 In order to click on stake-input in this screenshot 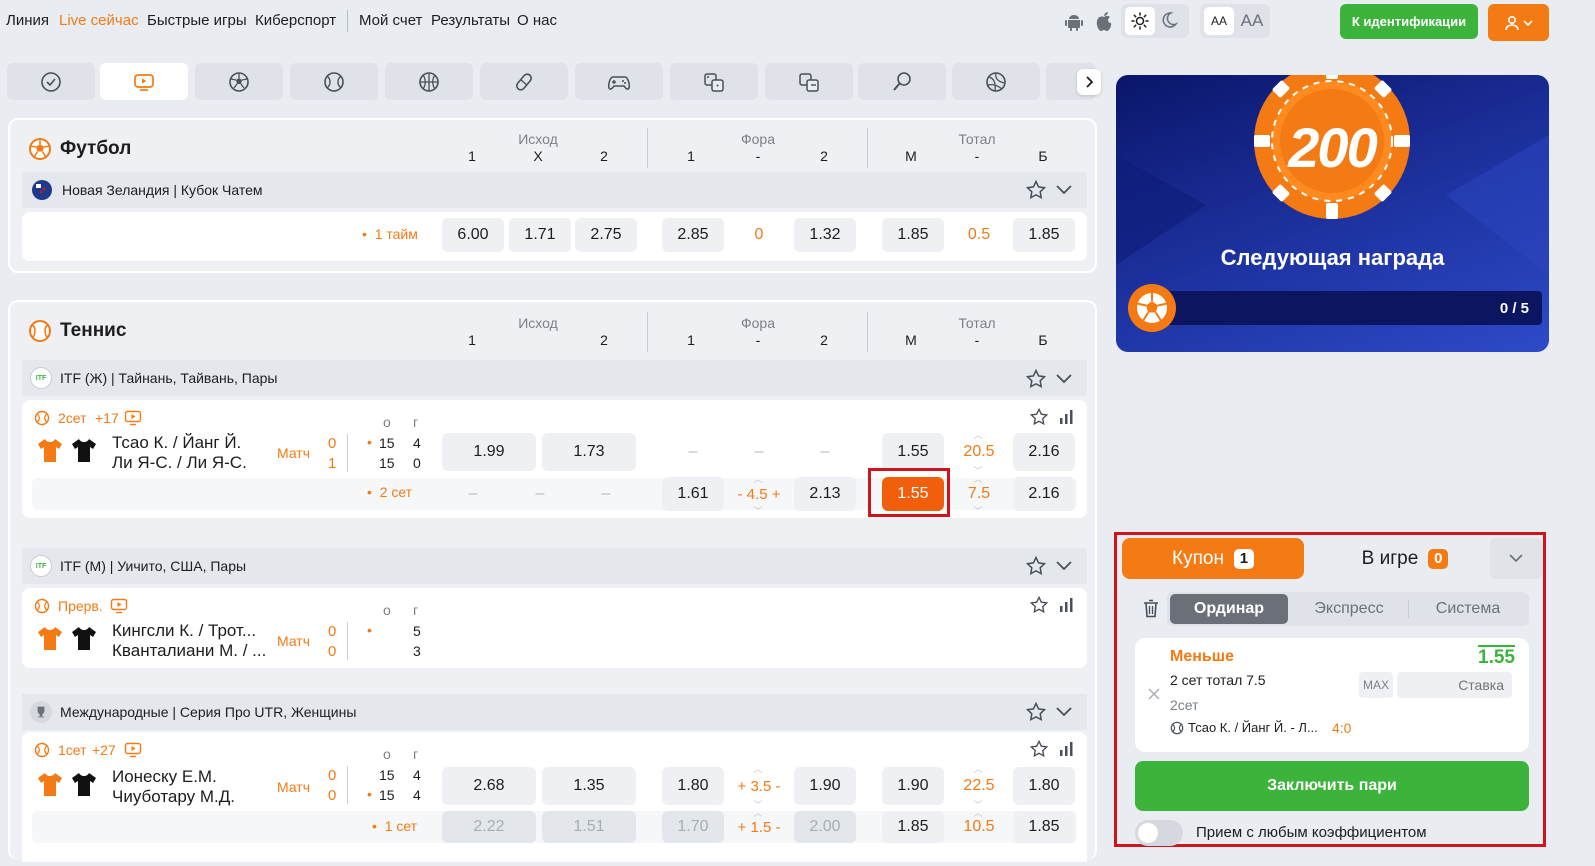, I will do `click(1454, 685)`.